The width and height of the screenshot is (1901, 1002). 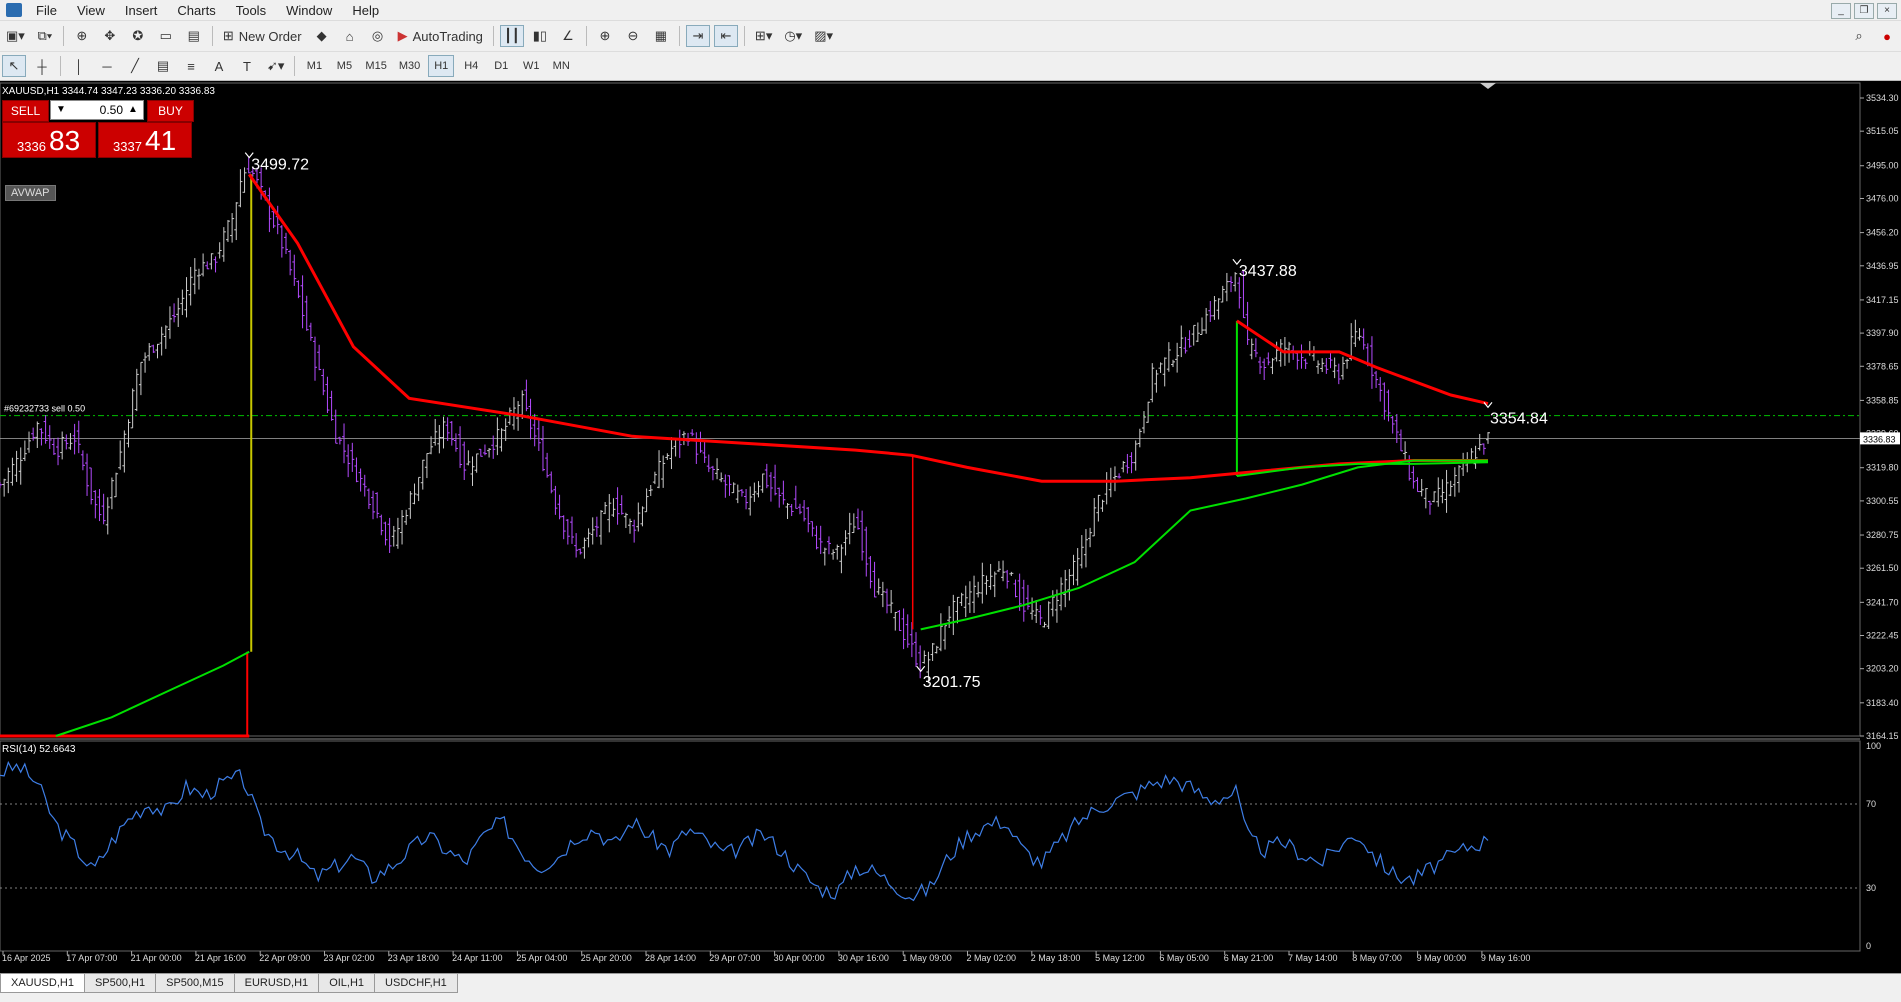 What do you see at coordinates (120, 983) in the screenshot?
I see `tab-sp500-h1: SP500,H1` at bounding box center [120, 983].